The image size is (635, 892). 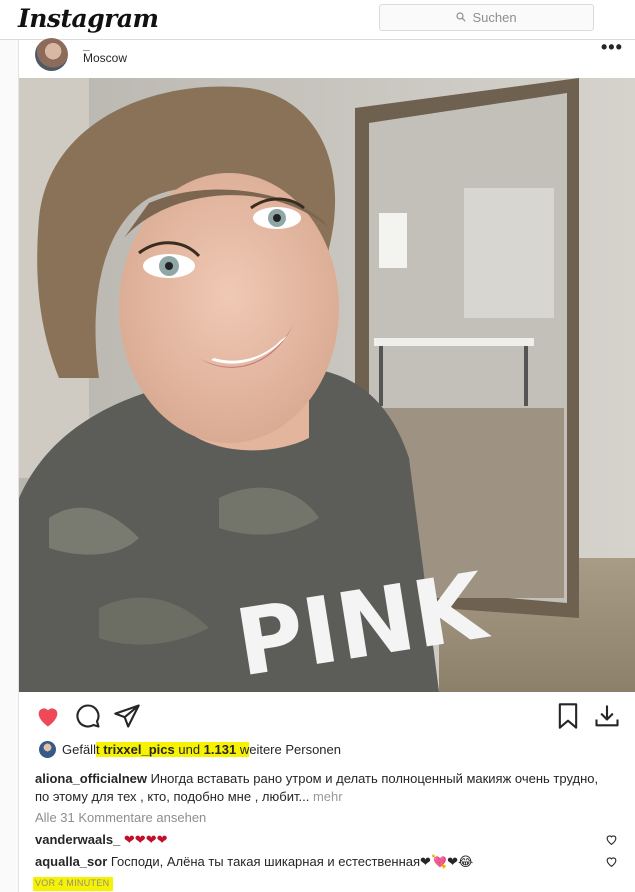 I want to click on share-icon, so click(x=127, y=716).